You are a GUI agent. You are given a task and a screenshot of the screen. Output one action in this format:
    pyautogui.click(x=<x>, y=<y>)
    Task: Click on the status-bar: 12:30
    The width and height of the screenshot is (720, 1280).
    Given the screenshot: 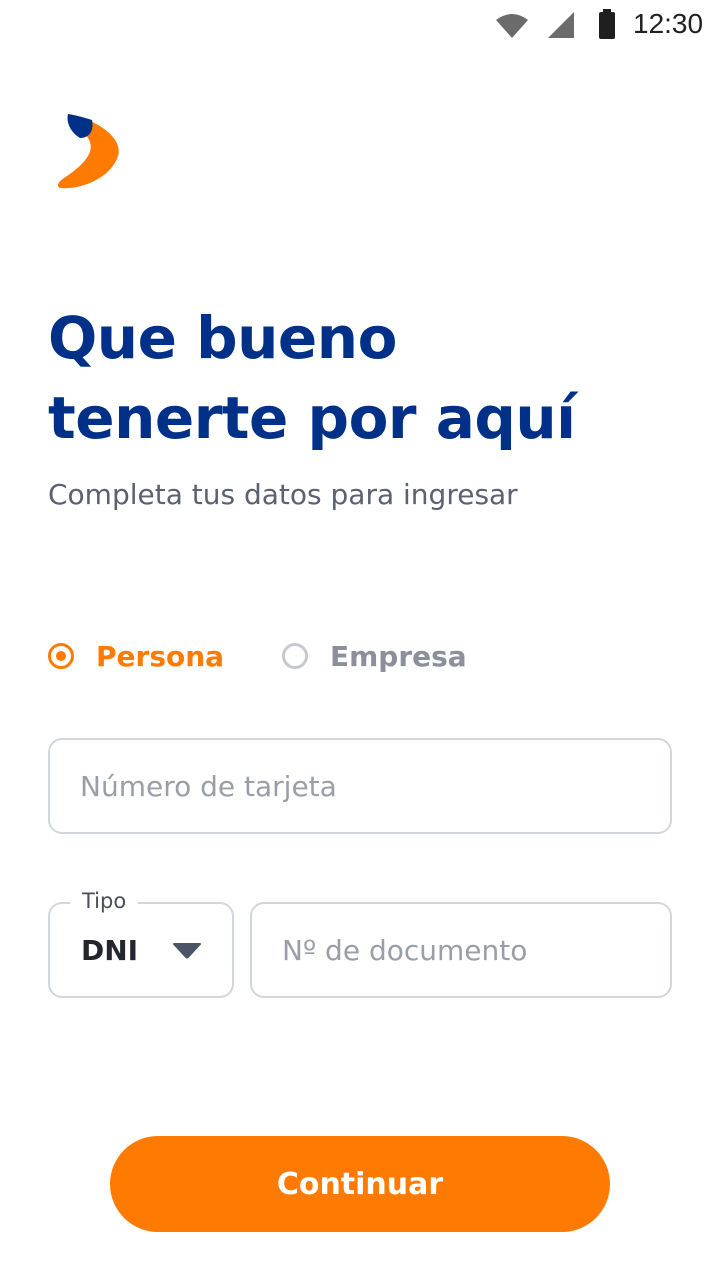 What is the action you would take?
    pyautogui.click(x=360, y=24)
    